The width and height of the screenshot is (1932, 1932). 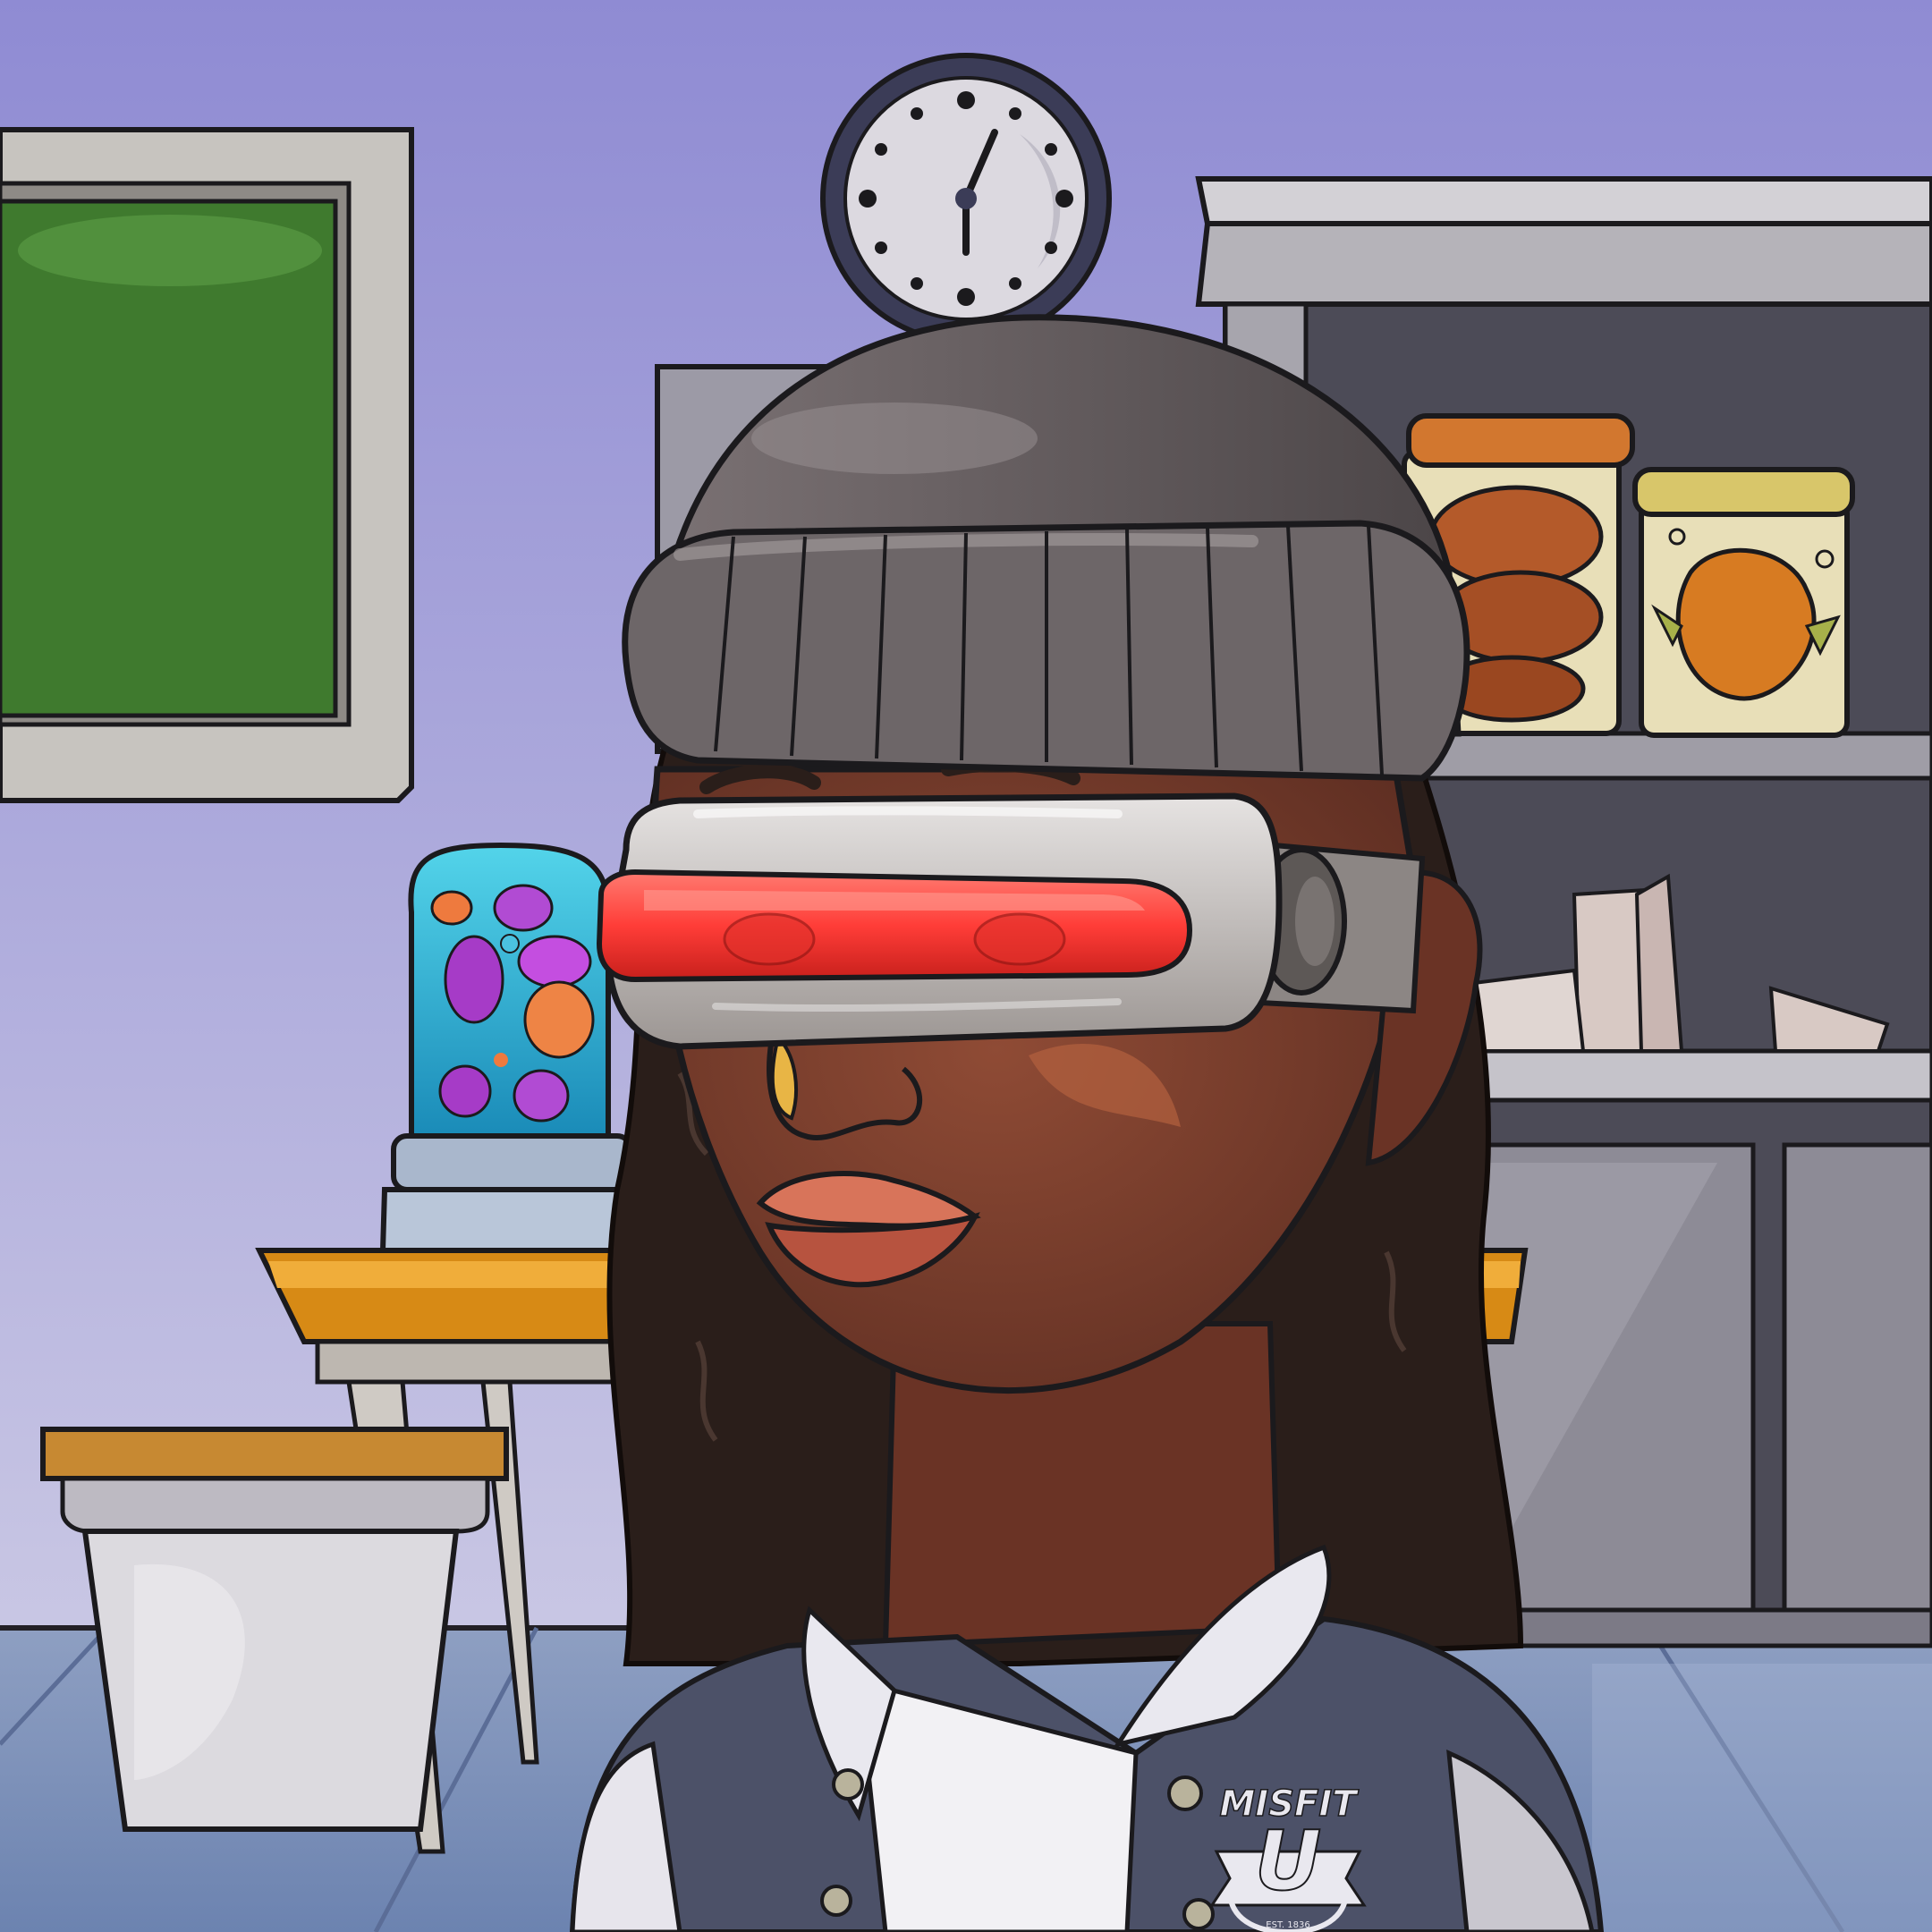 I want to click on specimen-jar-icon, so click(x=1743, y=602).